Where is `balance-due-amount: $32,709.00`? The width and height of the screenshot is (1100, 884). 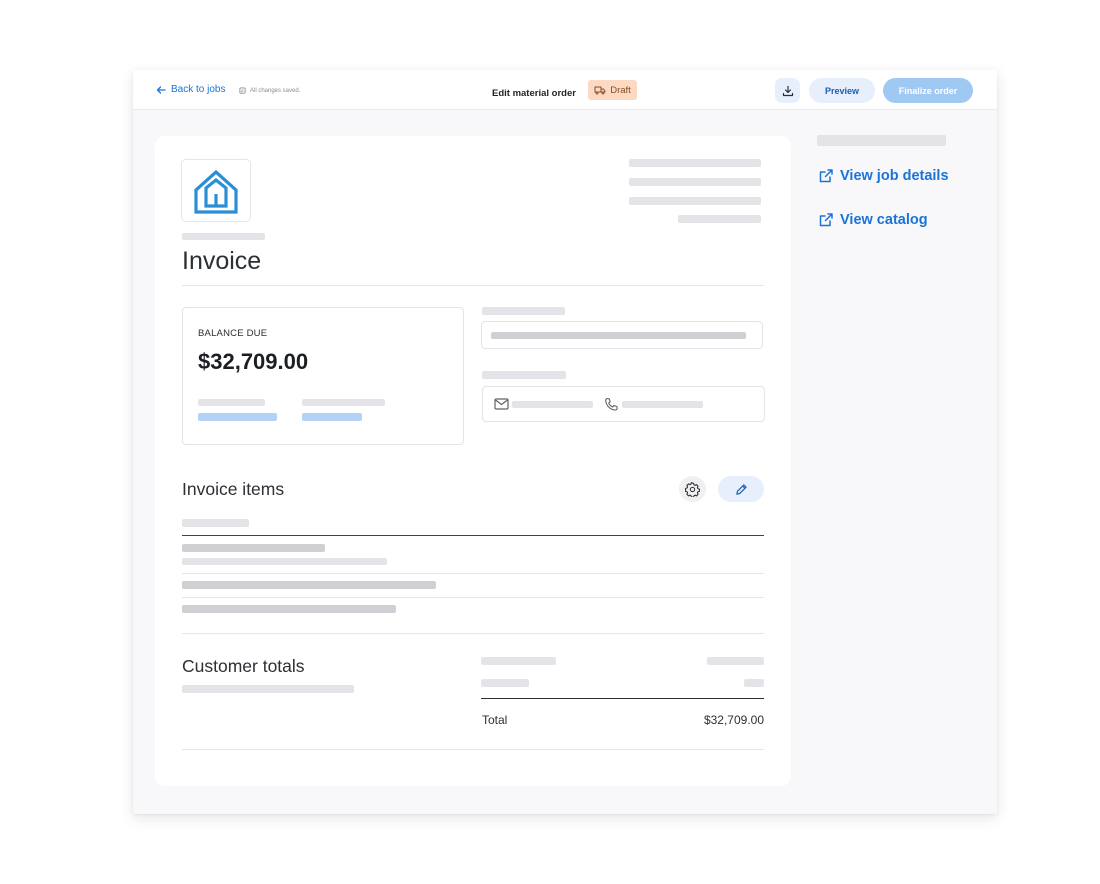
balance-due-amount: $32,709.00 is located at coordinates (253, 361).